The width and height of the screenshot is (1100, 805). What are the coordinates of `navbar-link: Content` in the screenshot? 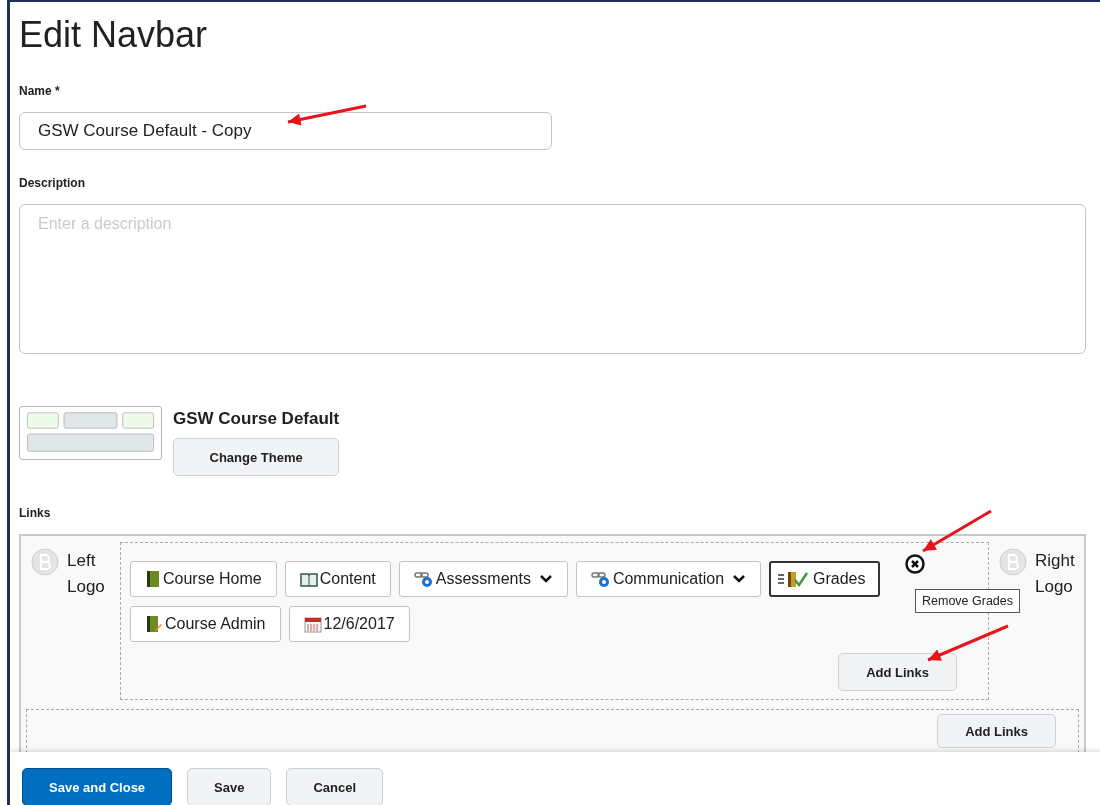 It's located at (337, 579).